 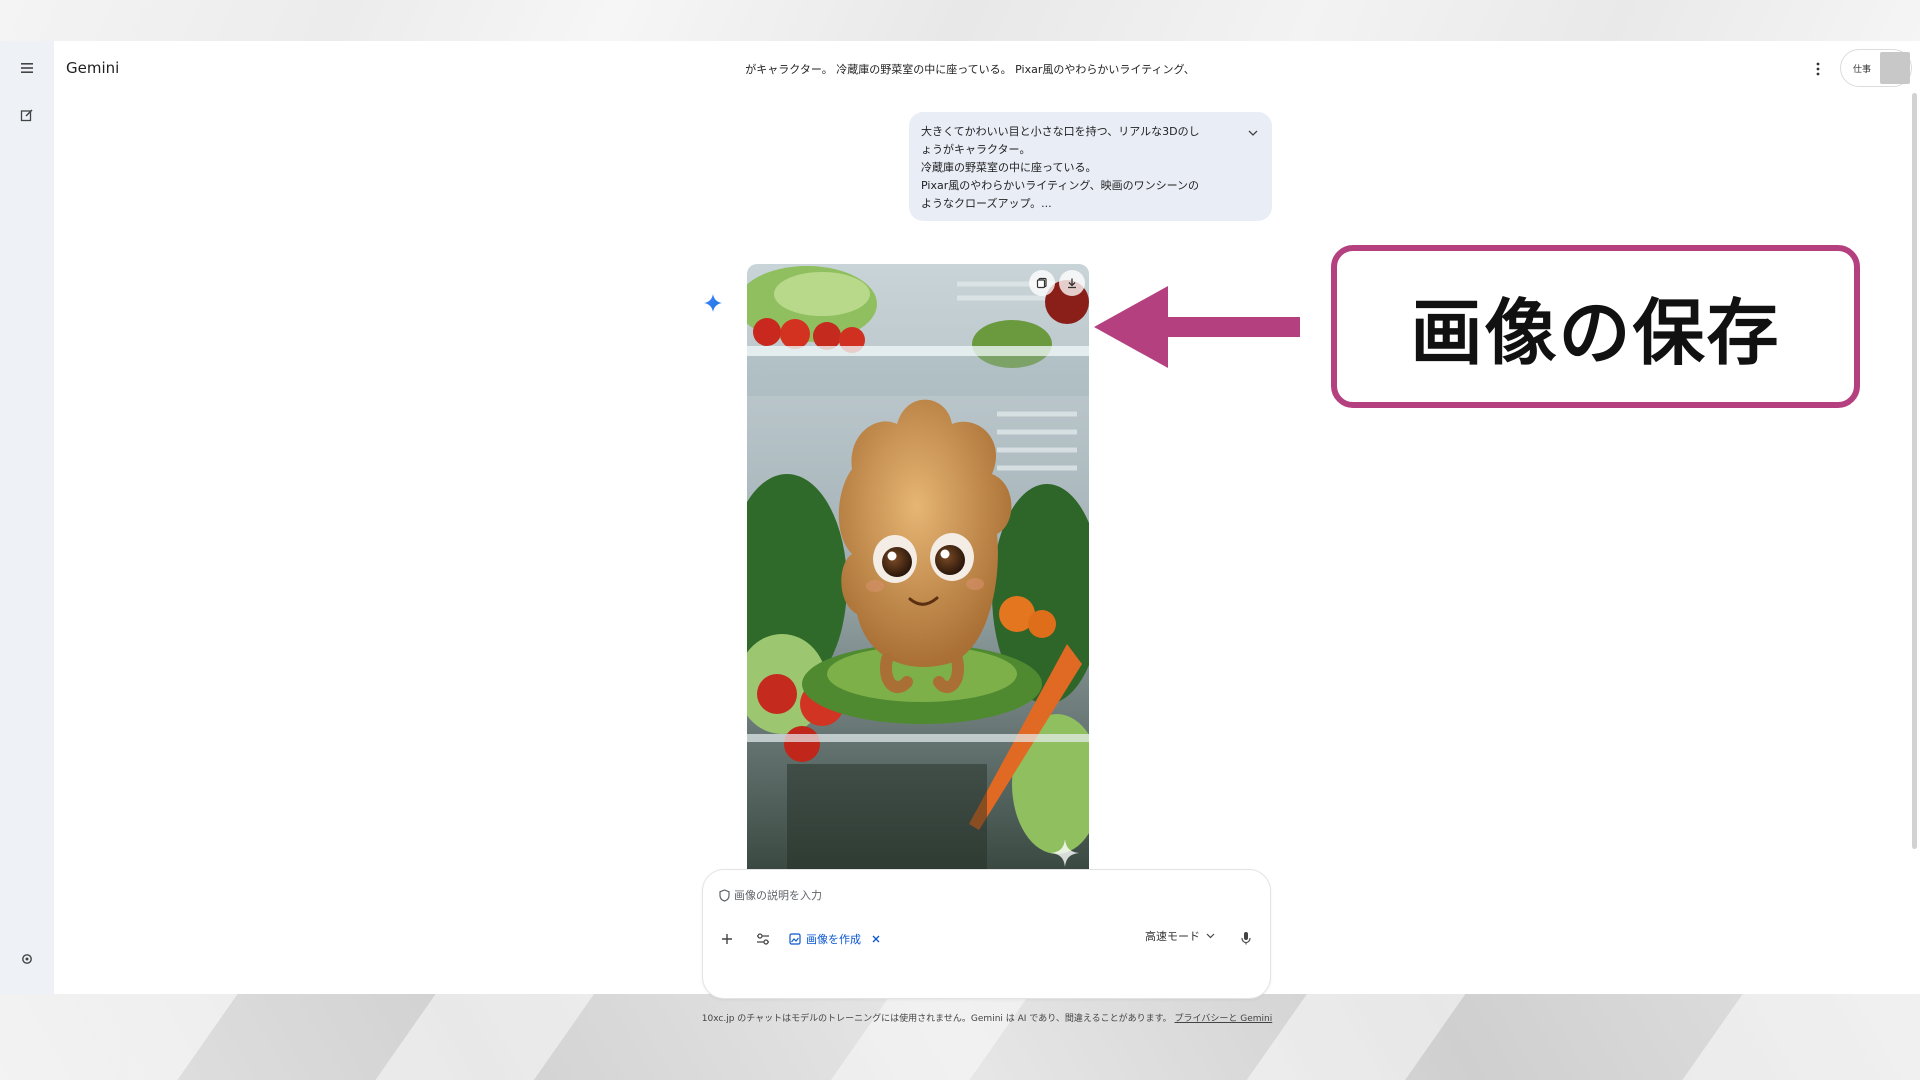 What do you see at coordinates (778, 895) in the screenshot?
I see `prompt-placeholder: 画像の説明を入力` at bounding box center [778, 895].